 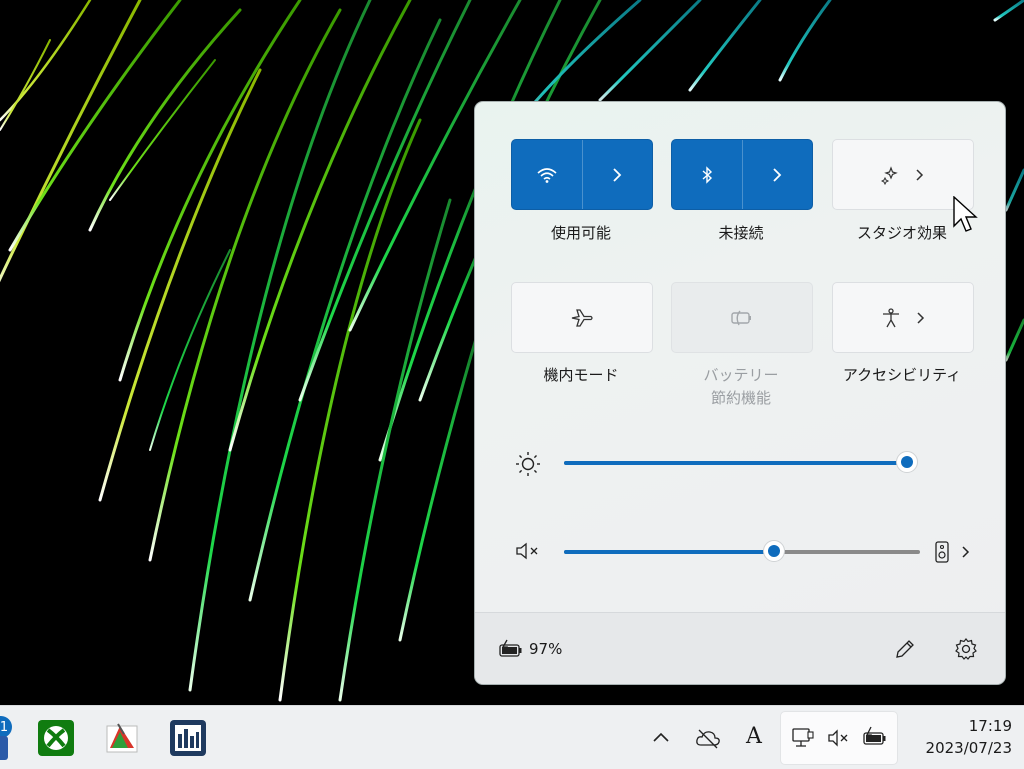 I want to click on battery-saver-label: バッテリー 節約機能, so click(x=741, y=387).